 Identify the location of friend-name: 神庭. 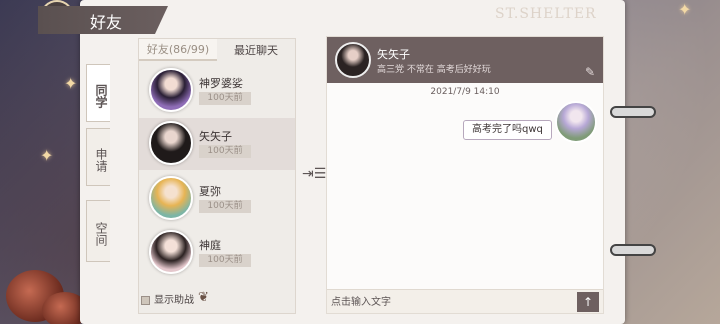
(210, 245).